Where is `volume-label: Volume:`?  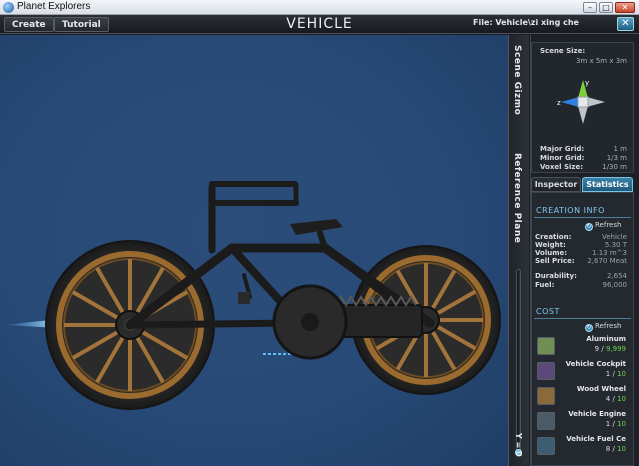 volume-label: Volume: is located at coordinates (551, 253).